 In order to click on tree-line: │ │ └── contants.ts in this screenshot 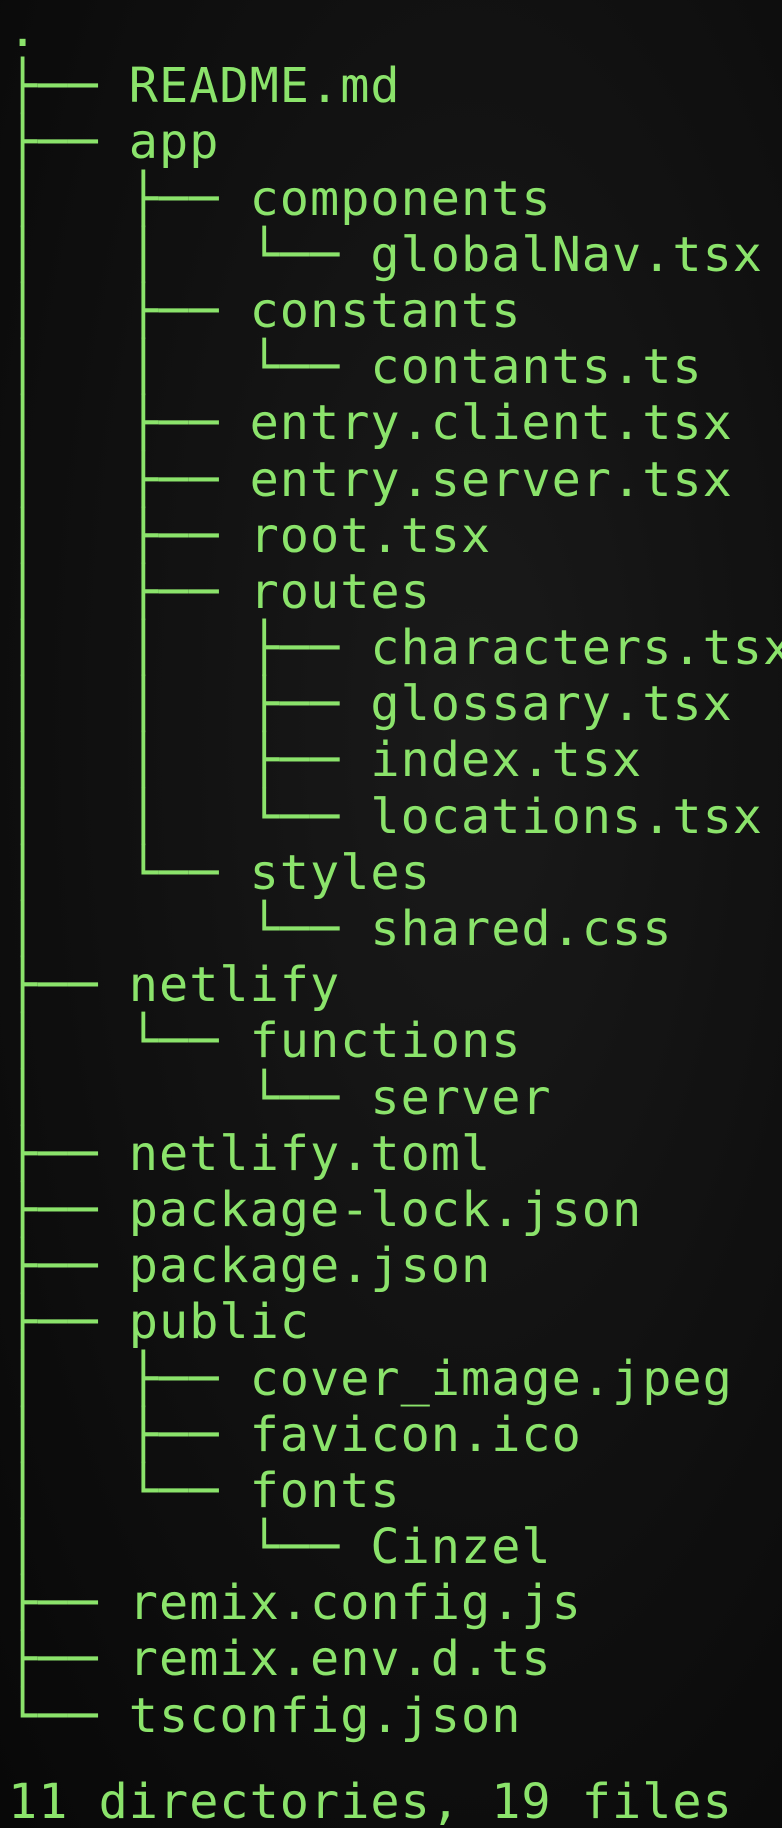, I will do `click(355, 367)`.